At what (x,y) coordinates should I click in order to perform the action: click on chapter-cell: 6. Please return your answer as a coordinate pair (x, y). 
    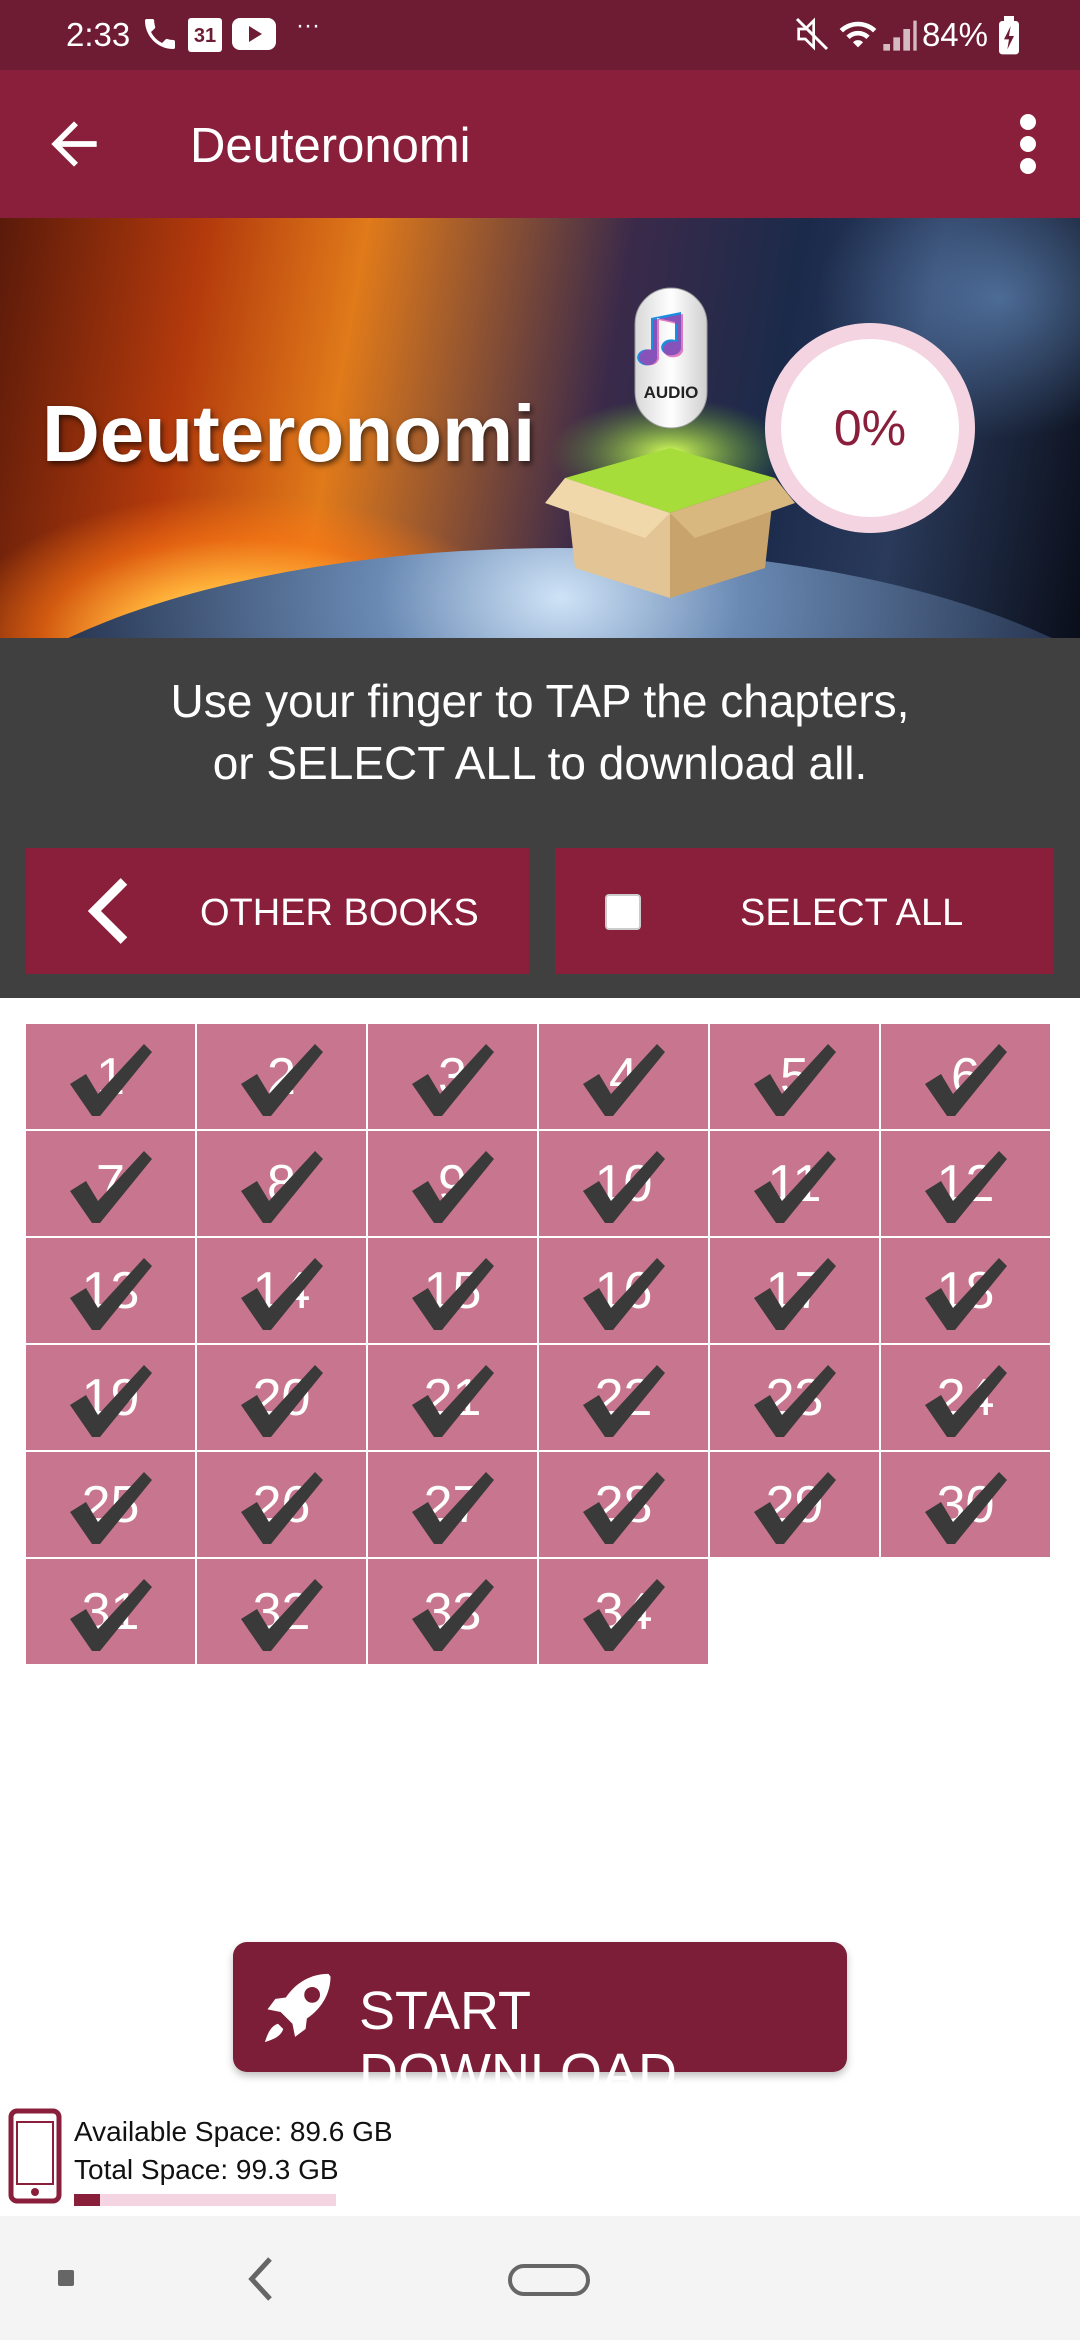
    Looking at the image, I should click on (965, 1076).